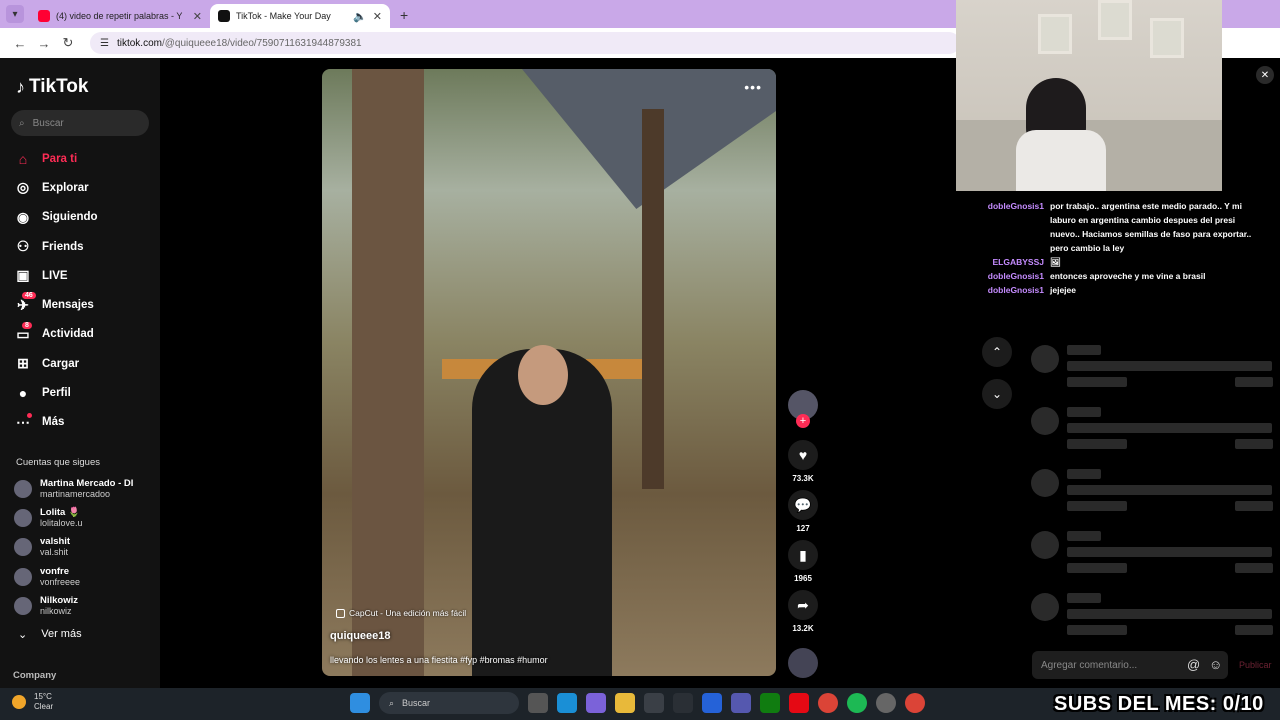 The height and width of the screenshot is (720, 1280). Describe the element at coordinates (799, 703) in the screenshot. I see `netflix-icon` at that location.